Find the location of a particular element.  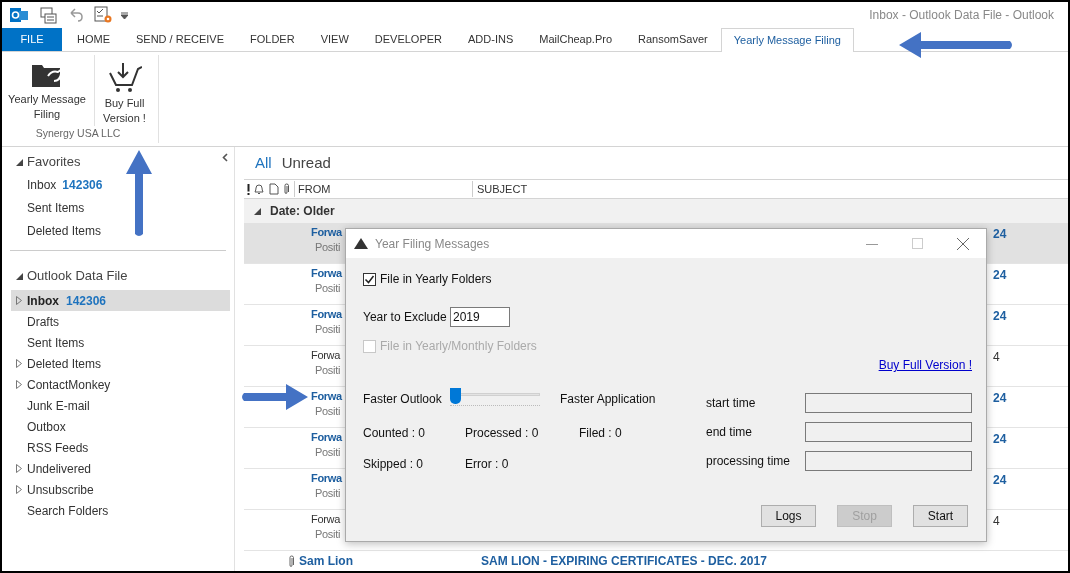

slider-label: Faster Outlook is located at coordinates (403, 399).